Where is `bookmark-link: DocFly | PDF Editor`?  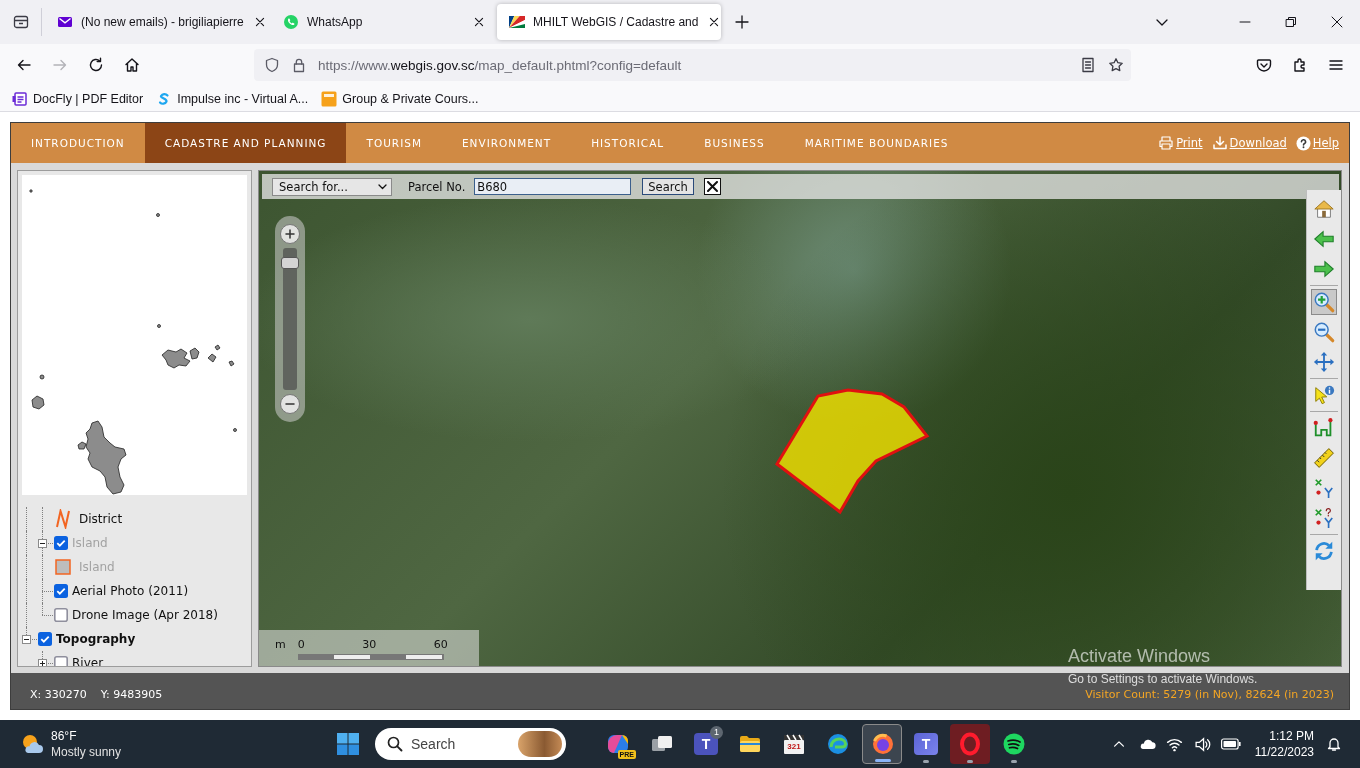
bookmark-link: DocFly | PDF Editor is located at coordinates (78, 98).